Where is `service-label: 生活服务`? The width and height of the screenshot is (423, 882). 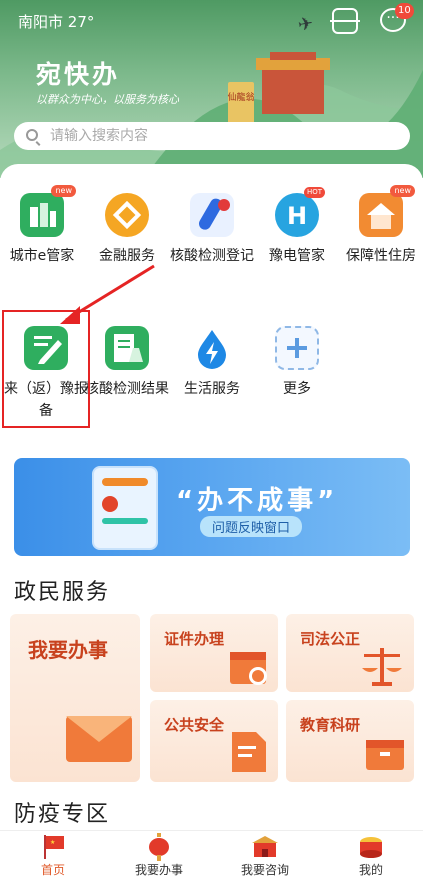 service-label: 生活服务 is located at coordinates (212, 389).